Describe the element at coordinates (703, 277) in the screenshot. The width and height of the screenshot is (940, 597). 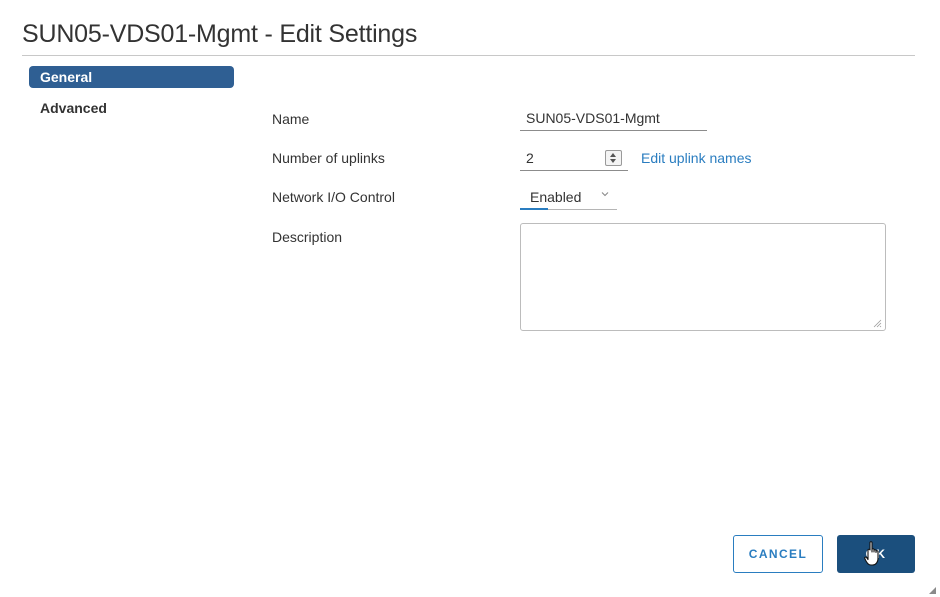
I see `description-textarea` at that location.